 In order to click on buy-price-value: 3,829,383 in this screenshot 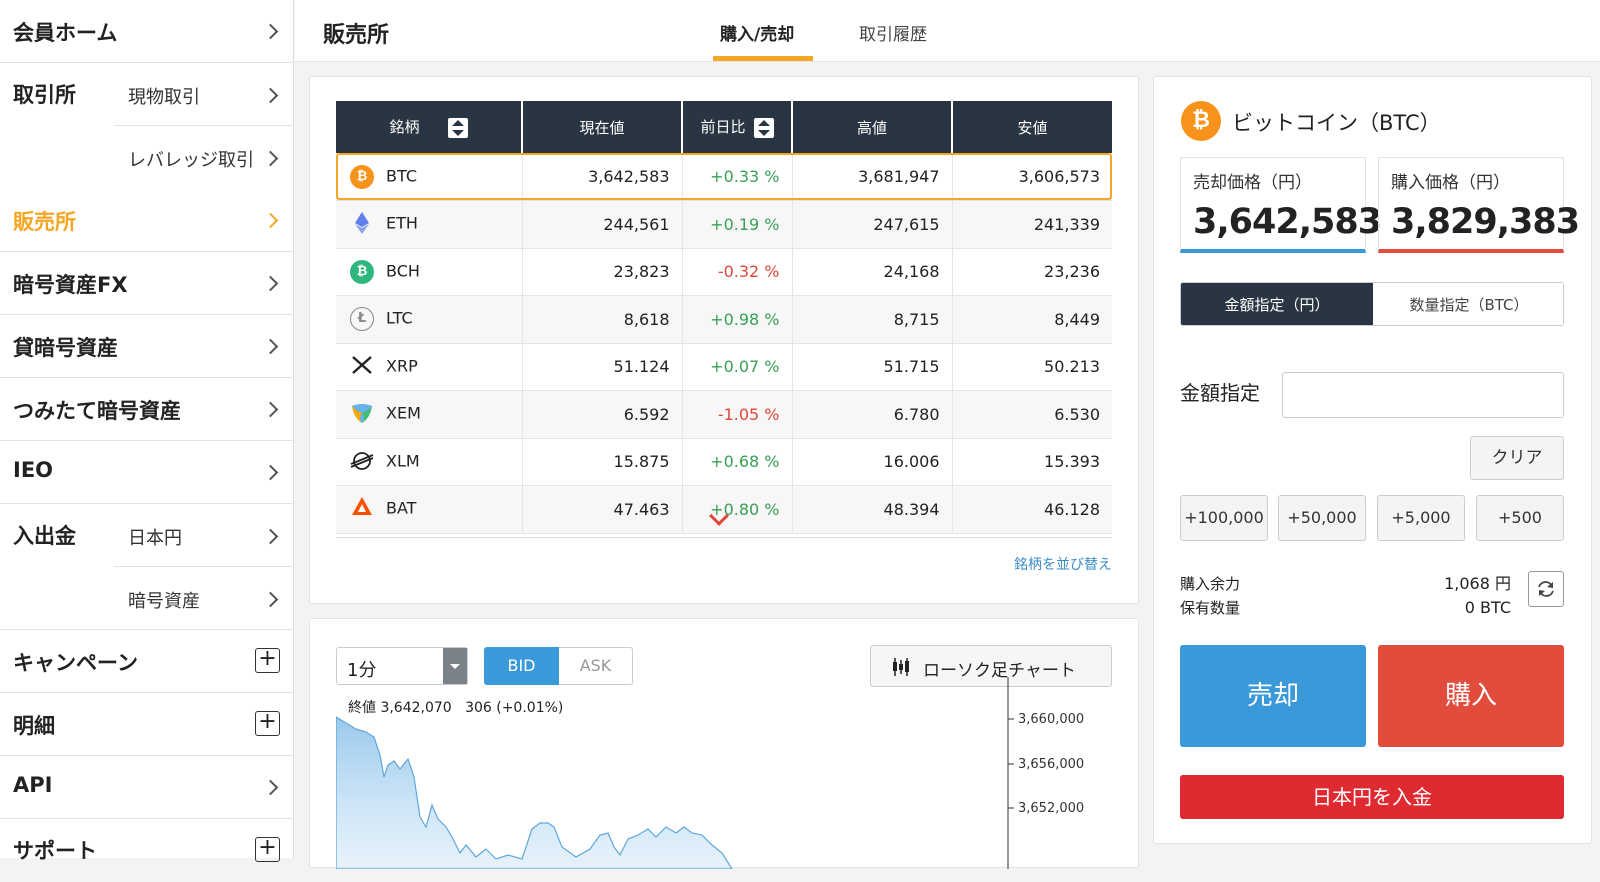, I will do `click(1485, 222)`.